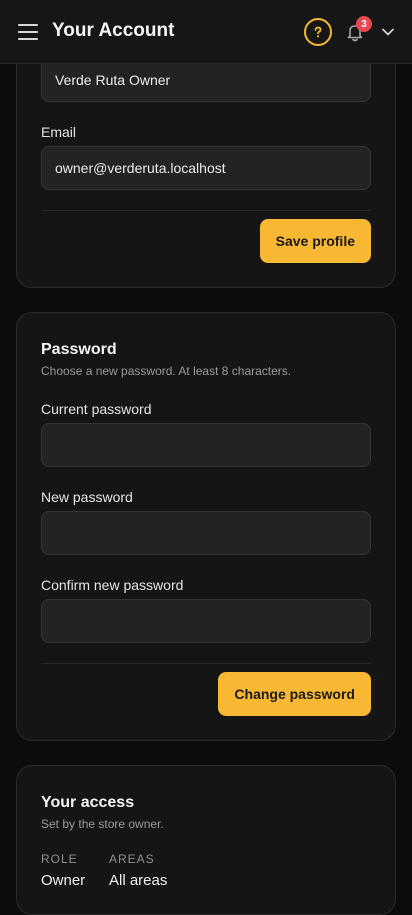 This screenshot has width=412, height=915. What do you see at coordinates (88, 802) in the screenshot?
I see `access-title: Your access` at bounding box center [88, 802].